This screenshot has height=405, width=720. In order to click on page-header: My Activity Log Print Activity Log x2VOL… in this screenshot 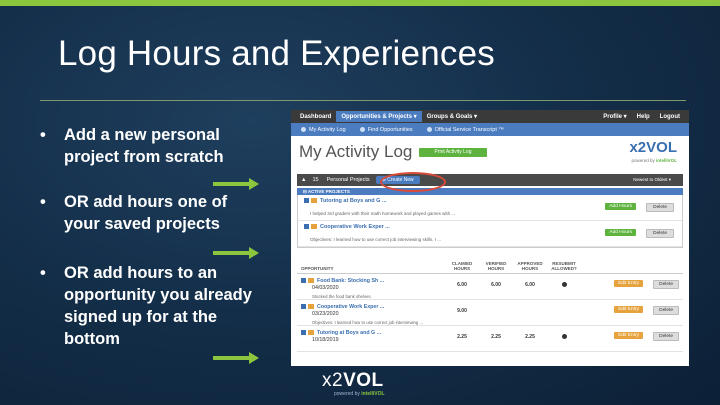, I will do `click(490, 155)`.